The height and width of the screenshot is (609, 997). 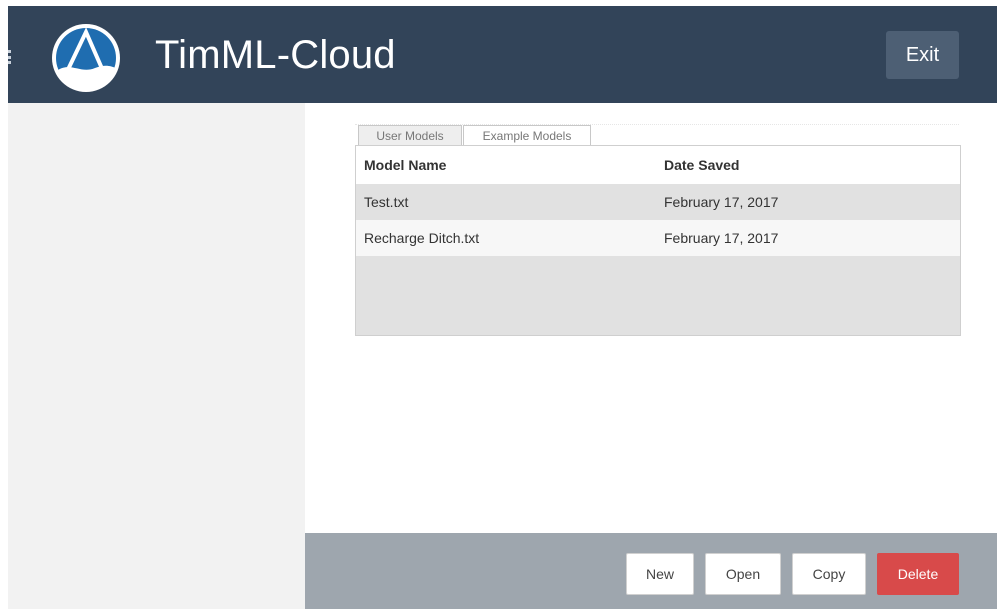 I want to click on tab-example-models: Example Models, so click(x=527, y=135).